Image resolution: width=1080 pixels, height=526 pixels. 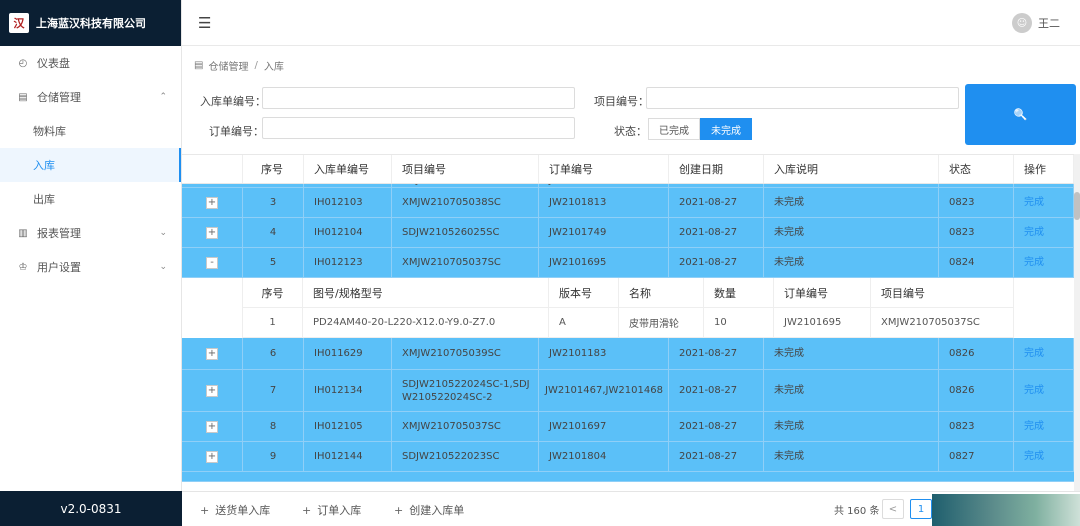 I want to click on delivery-inbound-button: + 送货单入库, so click(x=235, y=510).